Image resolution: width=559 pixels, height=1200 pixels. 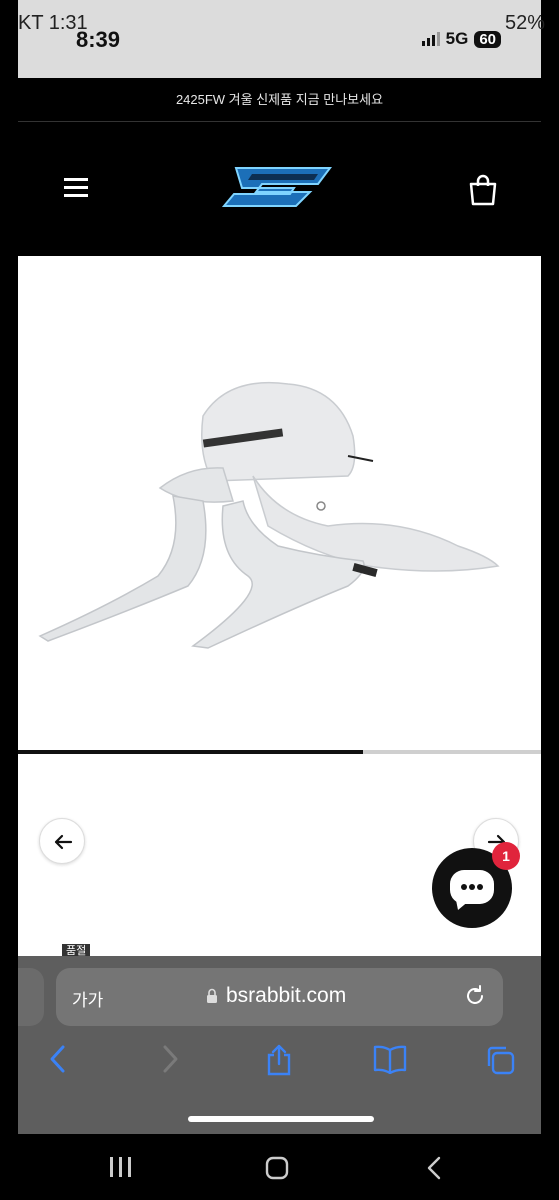 I want to click on reload-icon, so click(x=475, y=996).